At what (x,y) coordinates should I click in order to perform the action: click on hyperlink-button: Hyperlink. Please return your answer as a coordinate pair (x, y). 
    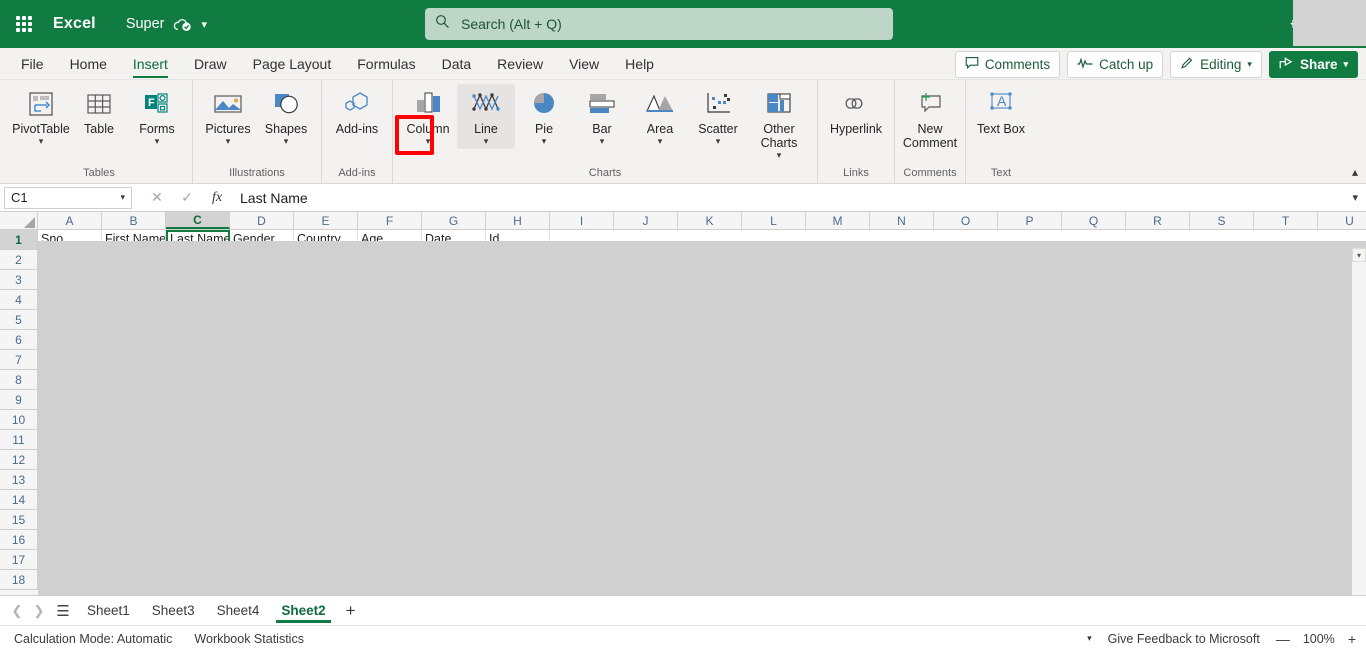
    Looking at the image, I should click on (856, 111).